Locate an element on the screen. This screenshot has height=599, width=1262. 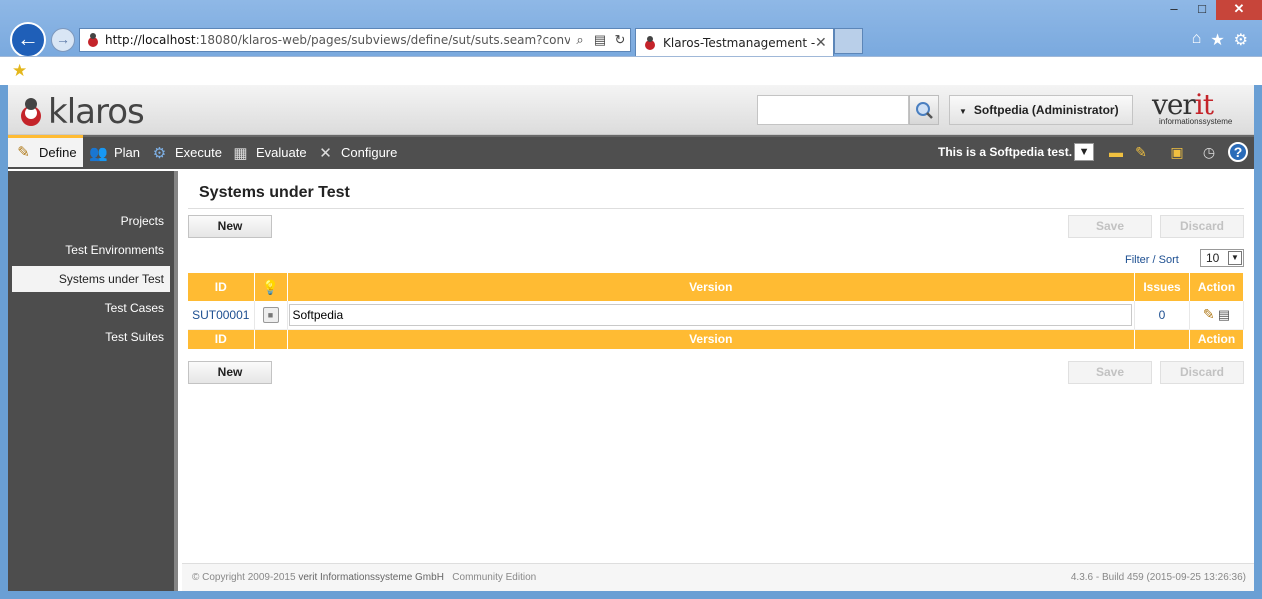
discard-button-bottom: Discard is located at coordinates (1202, 372).